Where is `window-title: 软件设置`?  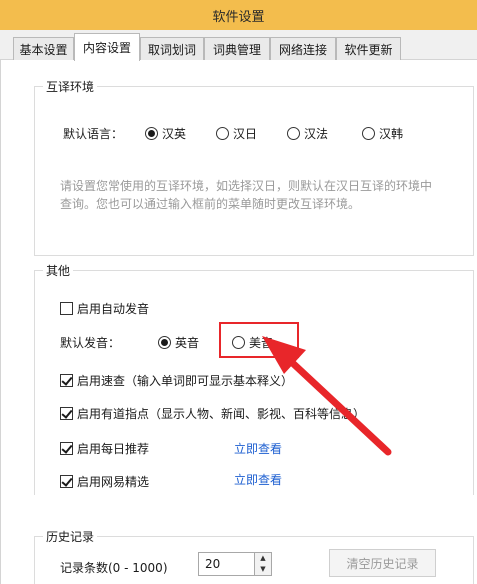
window-title: 软件设置 is located at coordinates (238, 17).